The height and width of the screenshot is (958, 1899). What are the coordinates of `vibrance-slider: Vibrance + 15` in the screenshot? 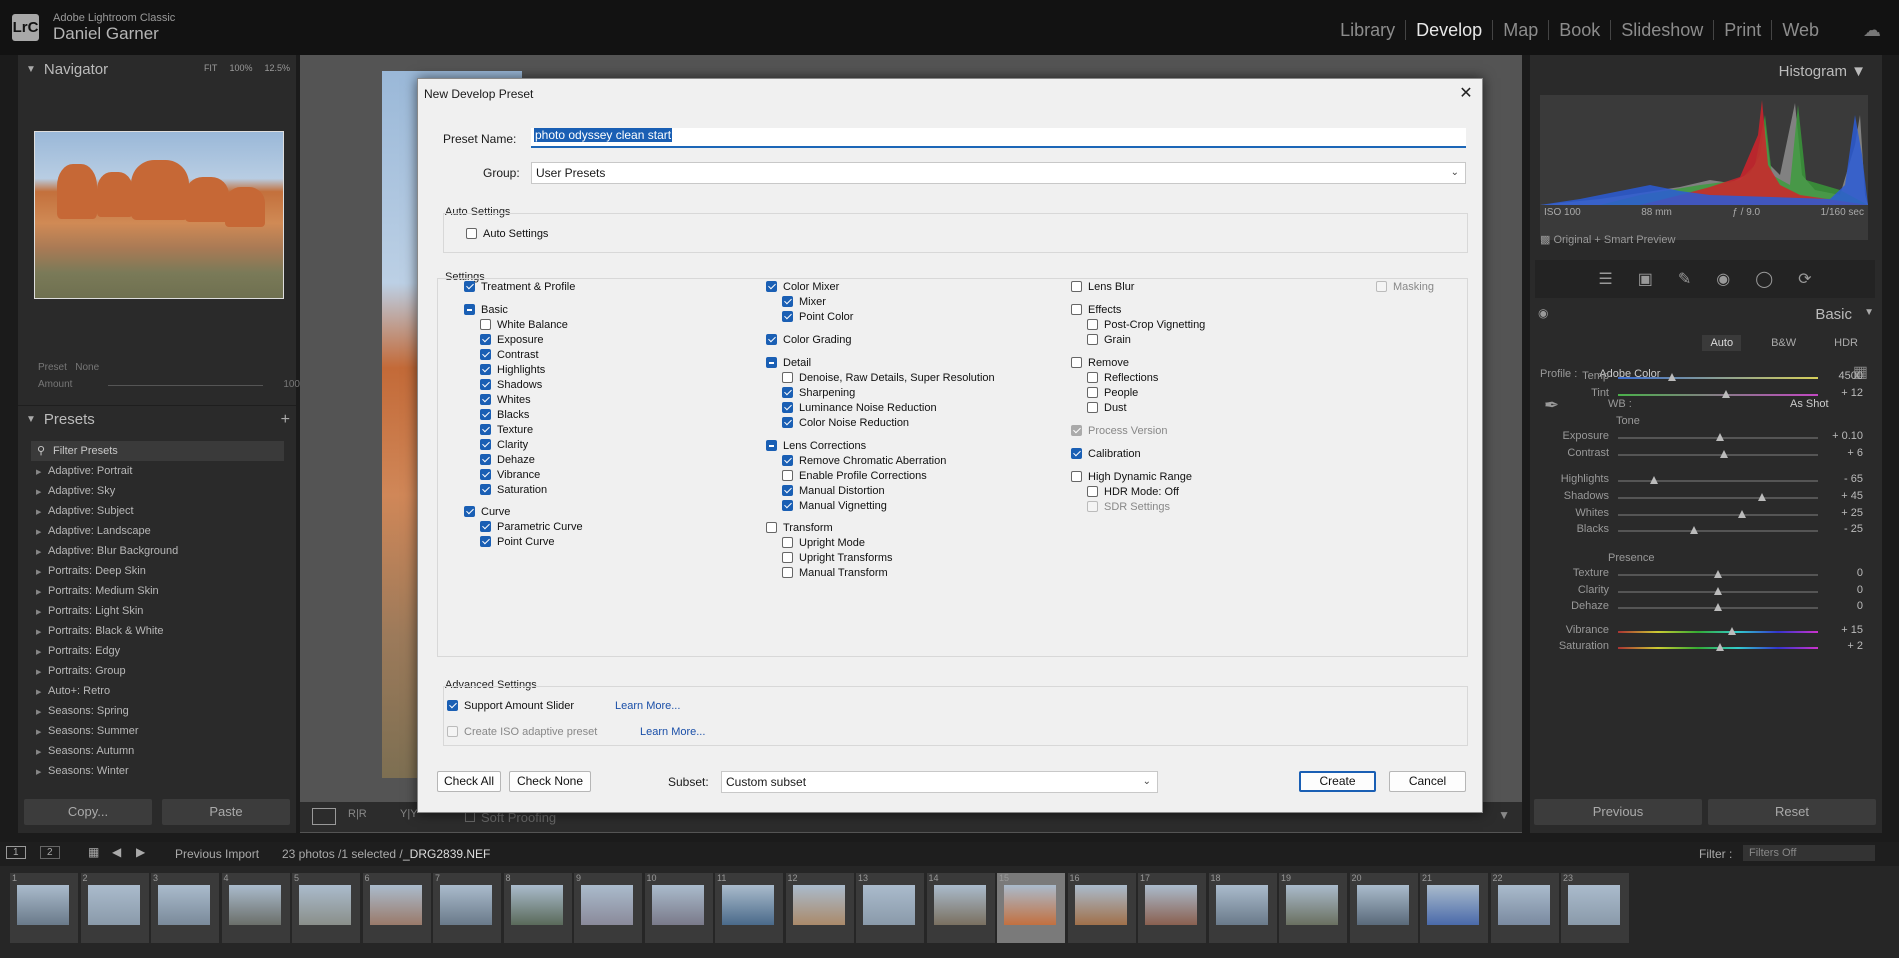 It's located at (1702, 632).